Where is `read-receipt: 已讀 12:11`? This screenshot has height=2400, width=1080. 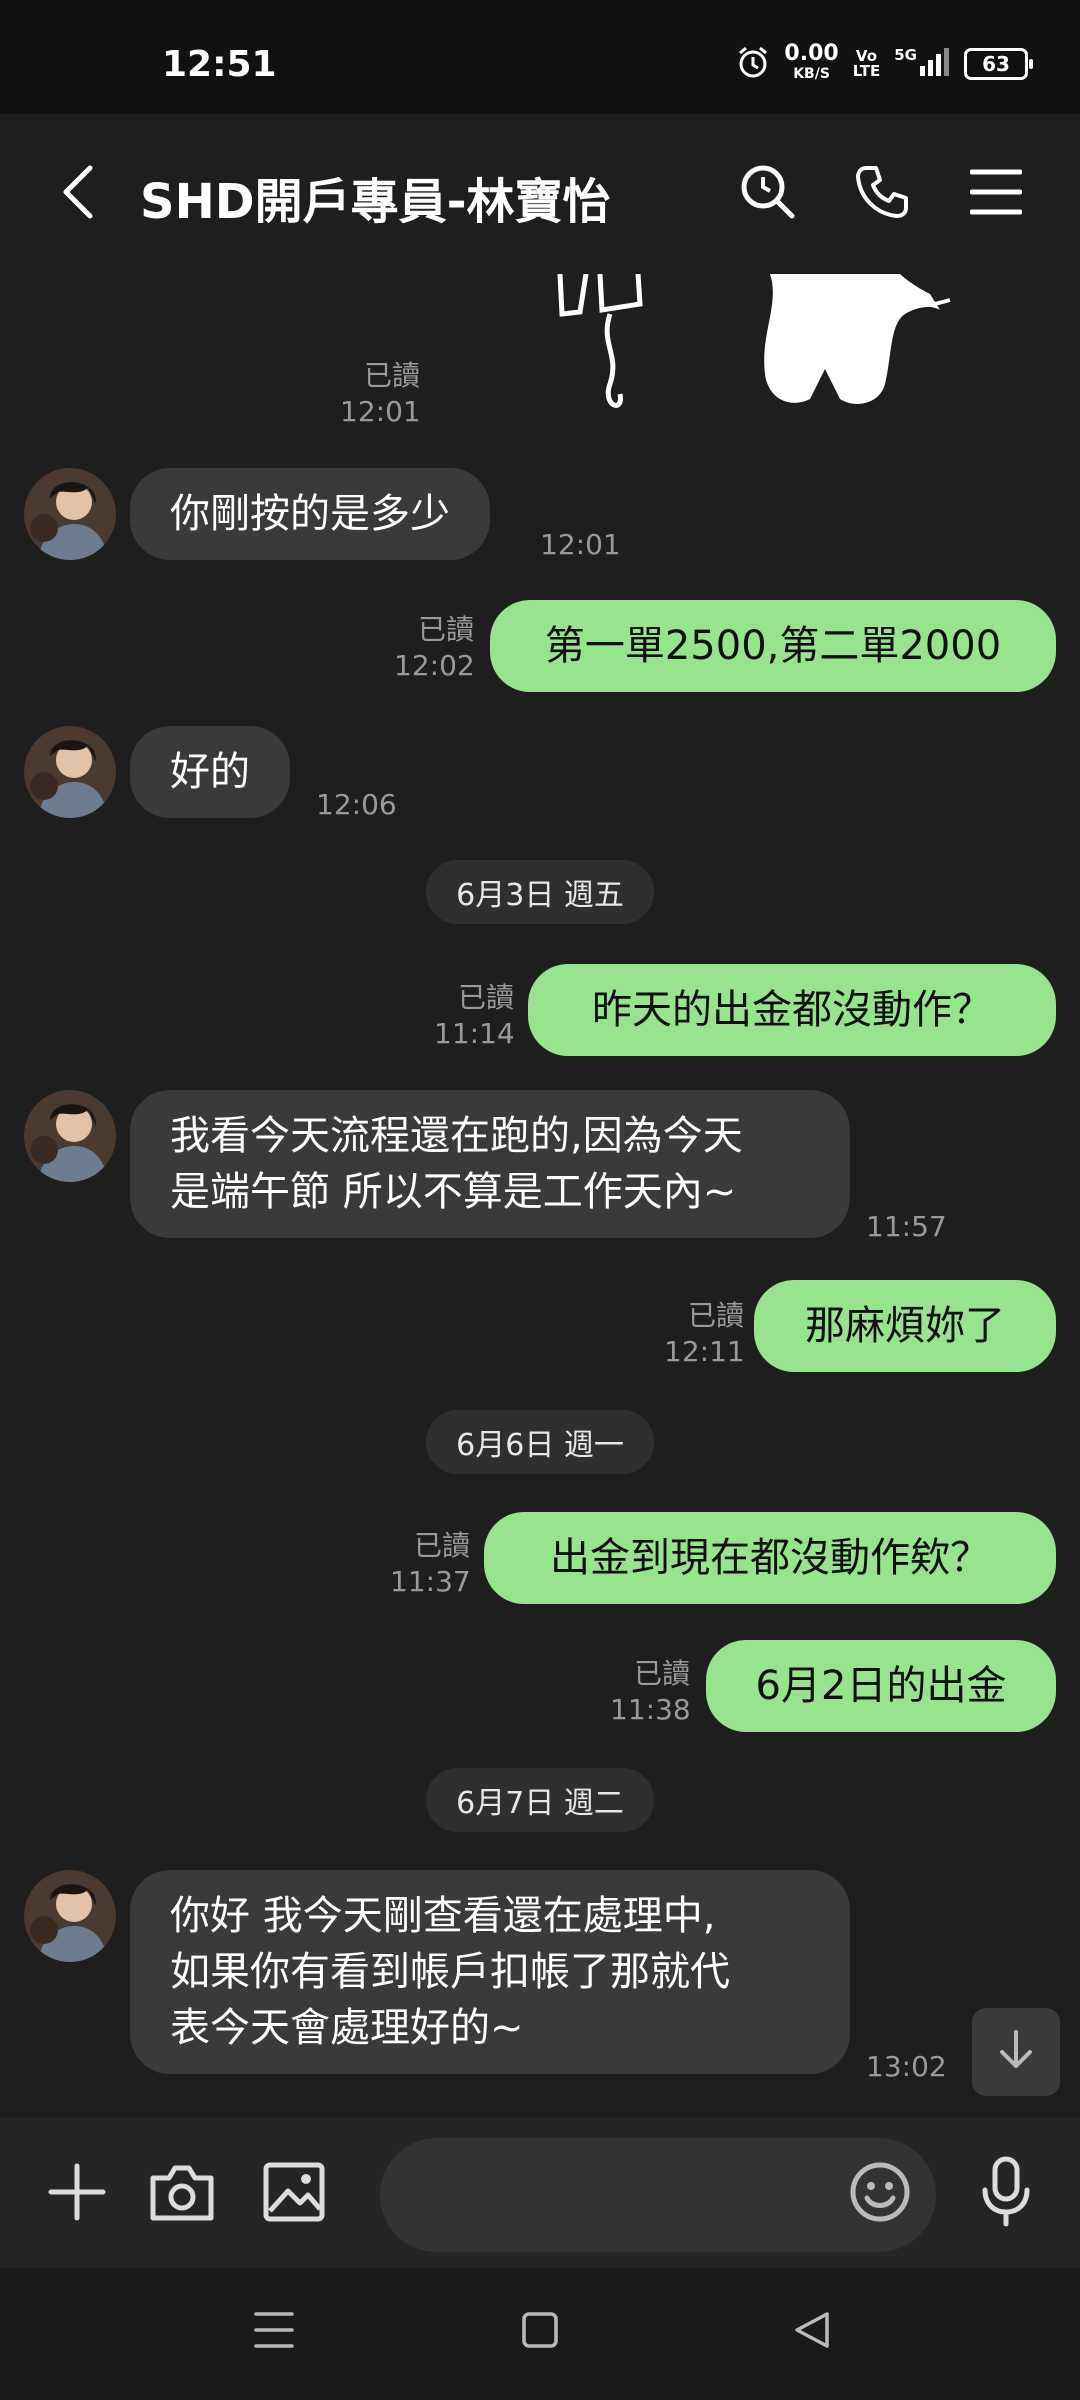 read-receipt: 已讀 12:11 is located at coordinates (704, 1333).